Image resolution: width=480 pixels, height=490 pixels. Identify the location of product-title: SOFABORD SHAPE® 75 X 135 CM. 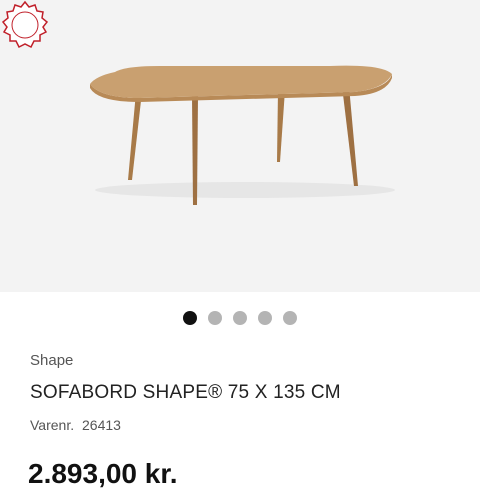
(185, 392).